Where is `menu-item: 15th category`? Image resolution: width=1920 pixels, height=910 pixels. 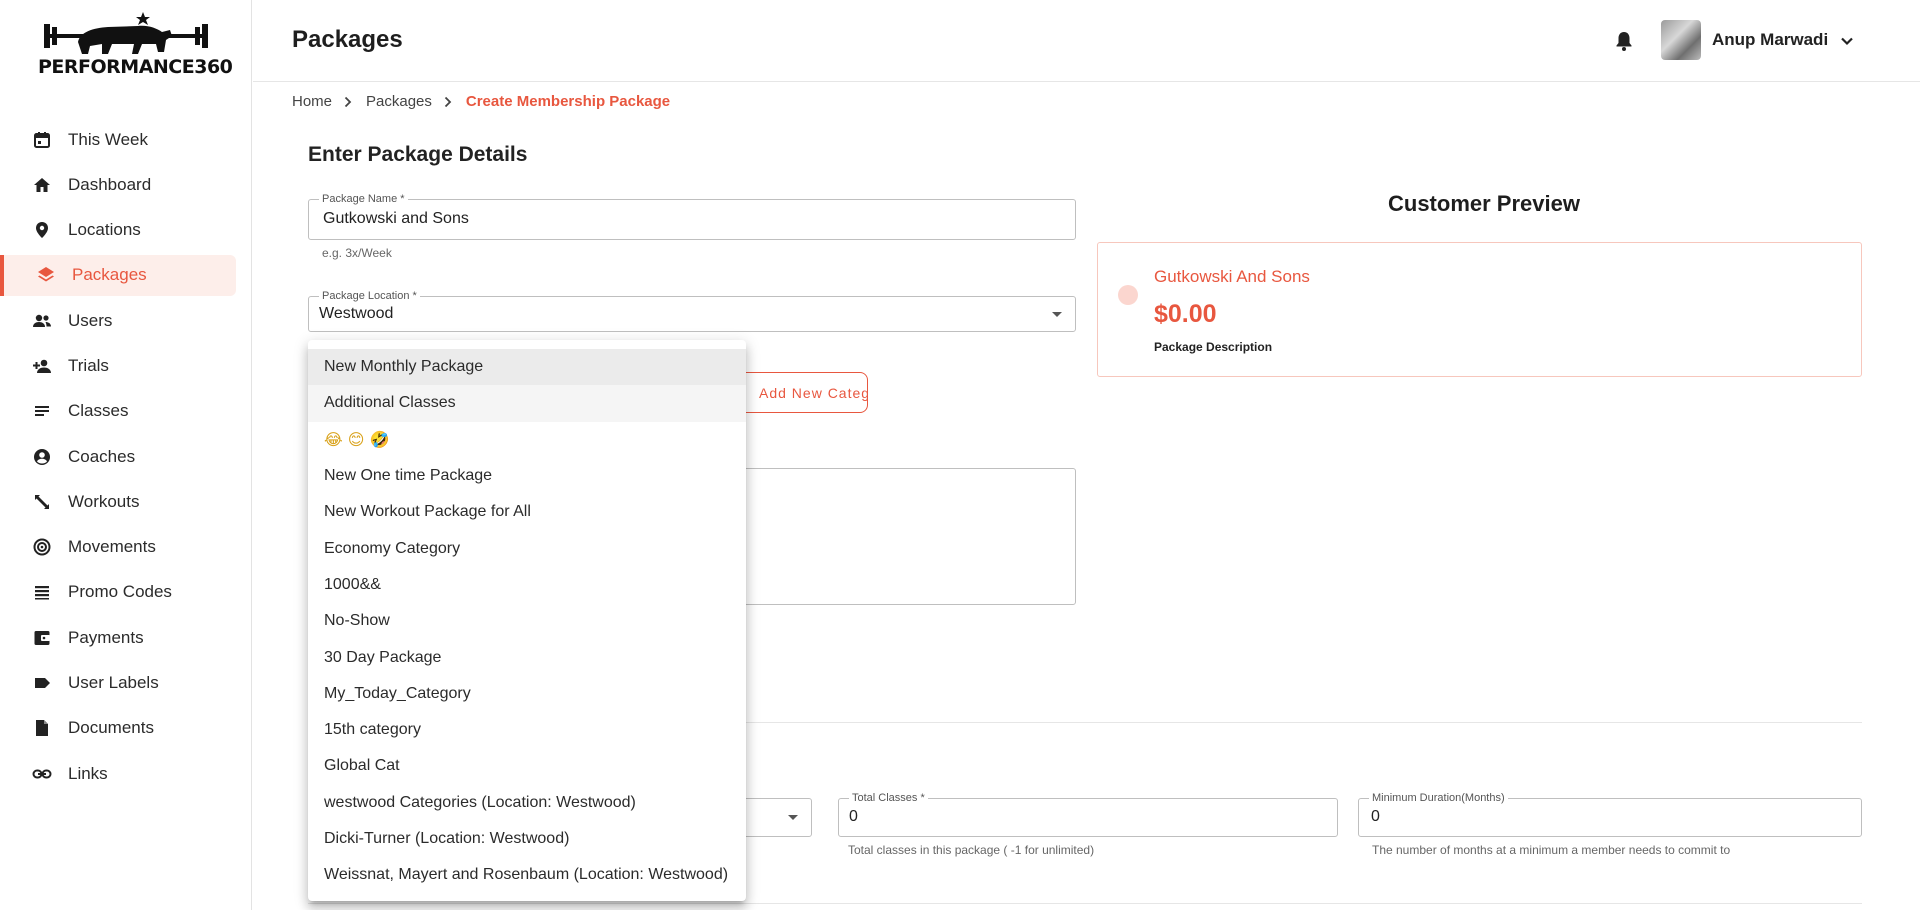 menu-item: 15th category is located at coordinates (527, 730).